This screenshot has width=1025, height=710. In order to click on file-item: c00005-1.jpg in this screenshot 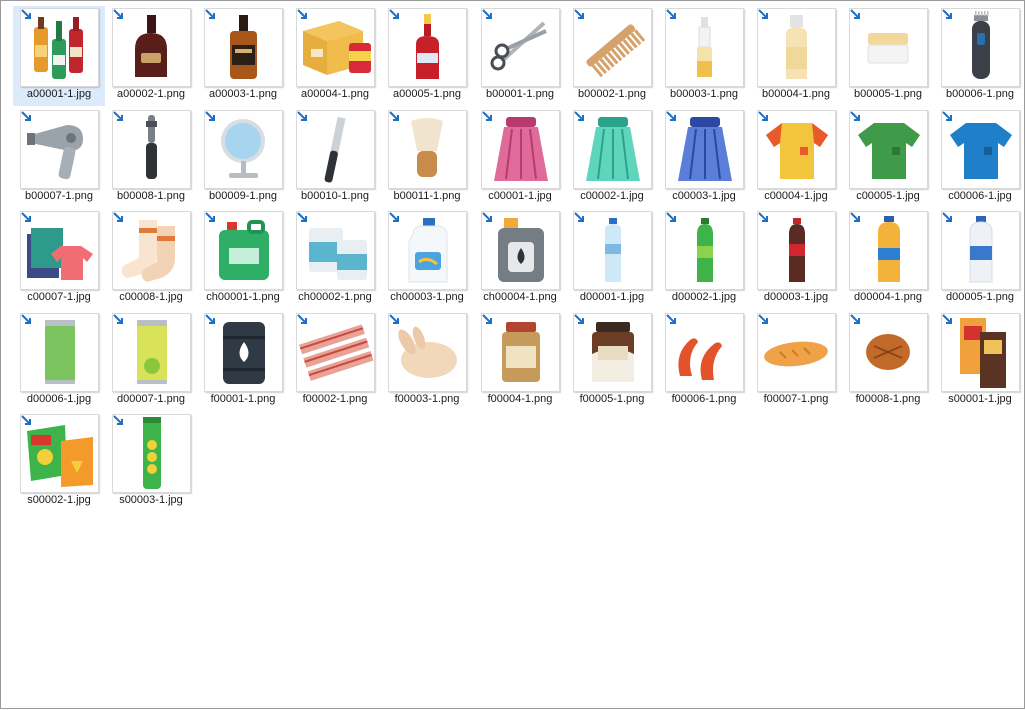, I will do `click(888, 158)`.